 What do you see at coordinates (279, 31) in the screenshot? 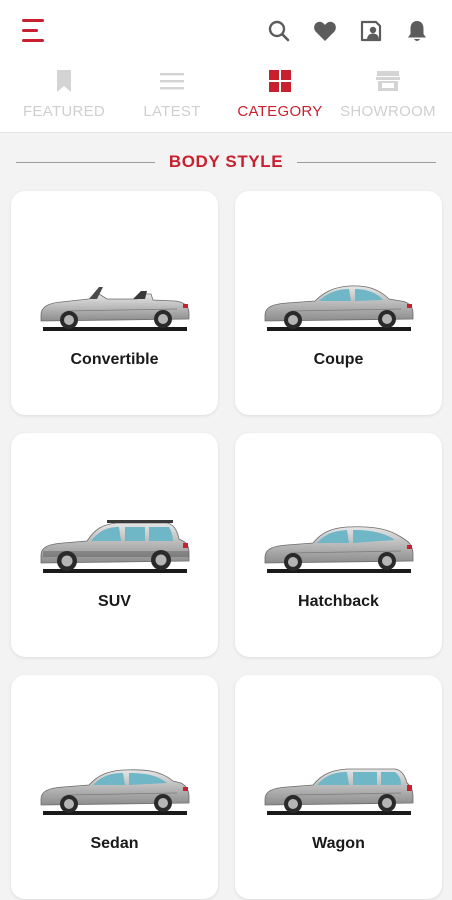
I see `search-icon` at bounding box center [279, 31].